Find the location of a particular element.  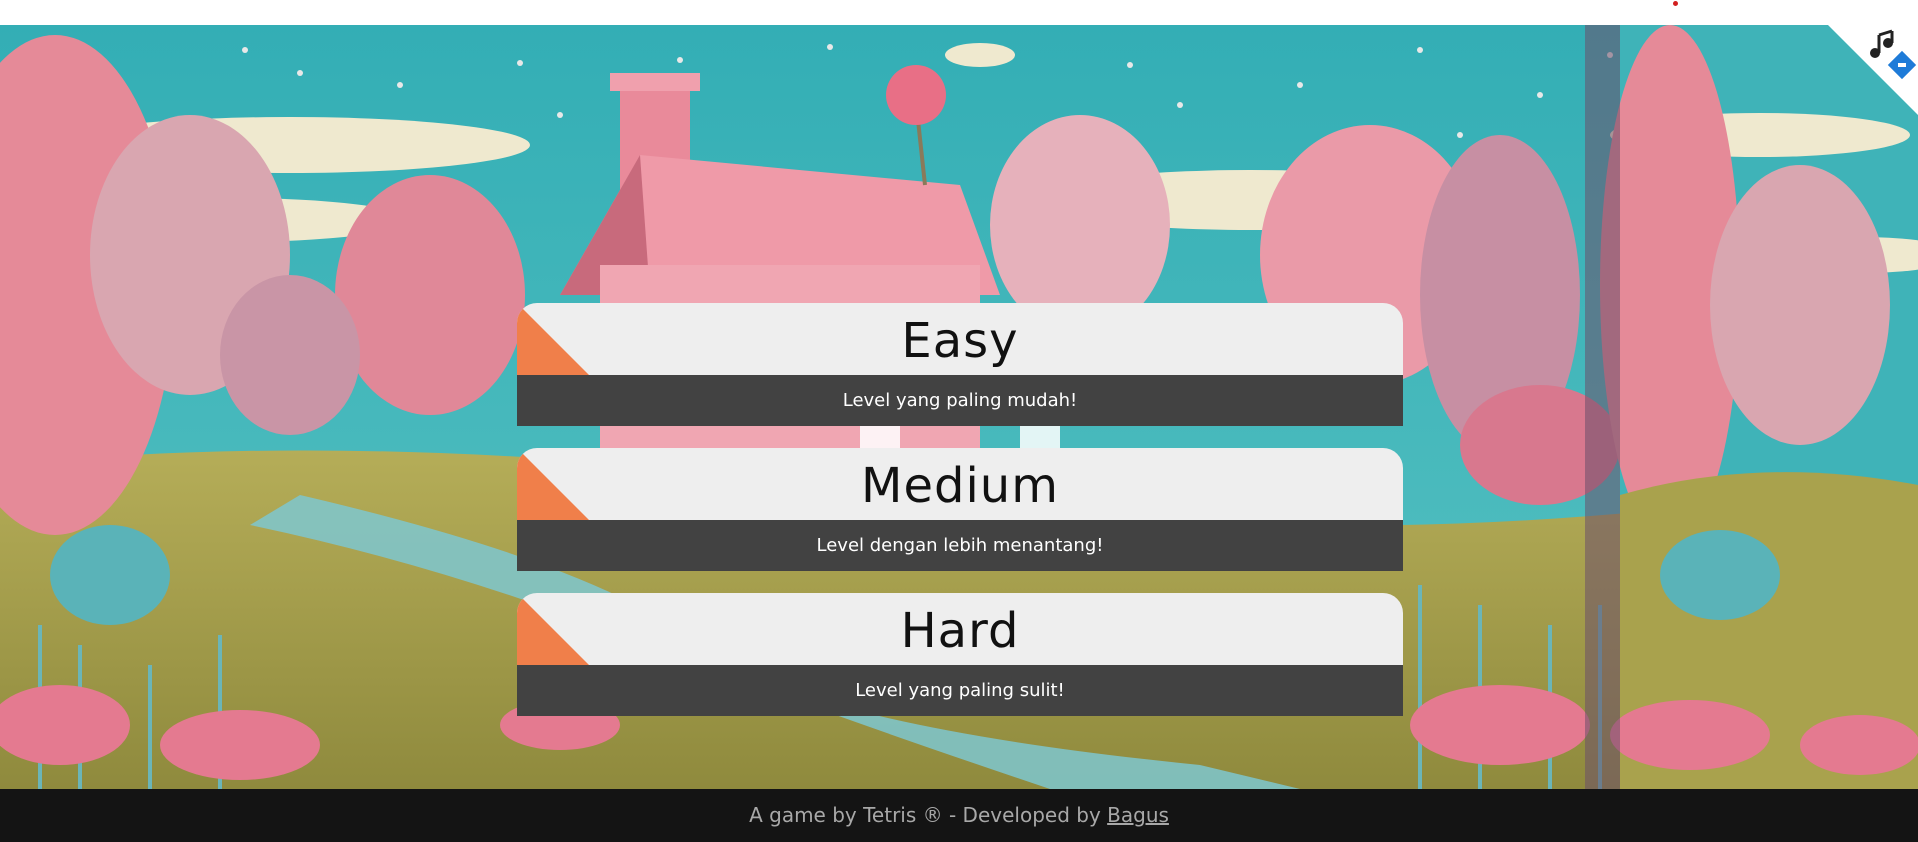

level-card-header: Easy is located at coordinates (960, 339).